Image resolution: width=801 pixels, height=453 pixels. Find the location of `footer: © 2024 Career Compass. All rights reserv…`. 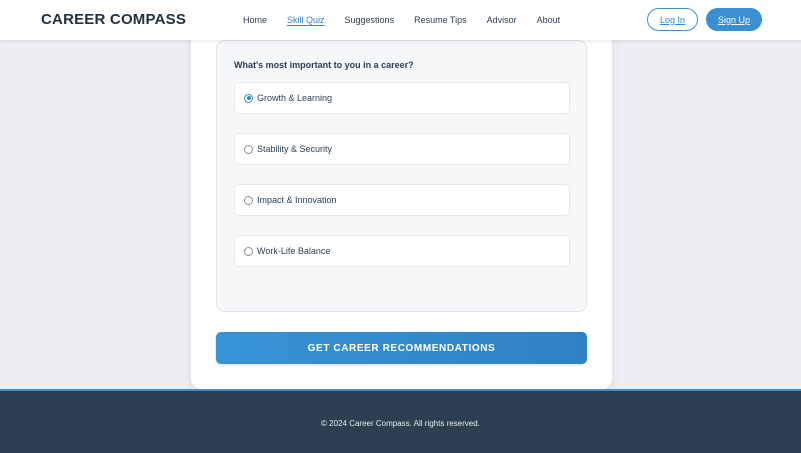

footer: © 2024 Career Compass. All rights reserv… is located at coordinates (400, 421).